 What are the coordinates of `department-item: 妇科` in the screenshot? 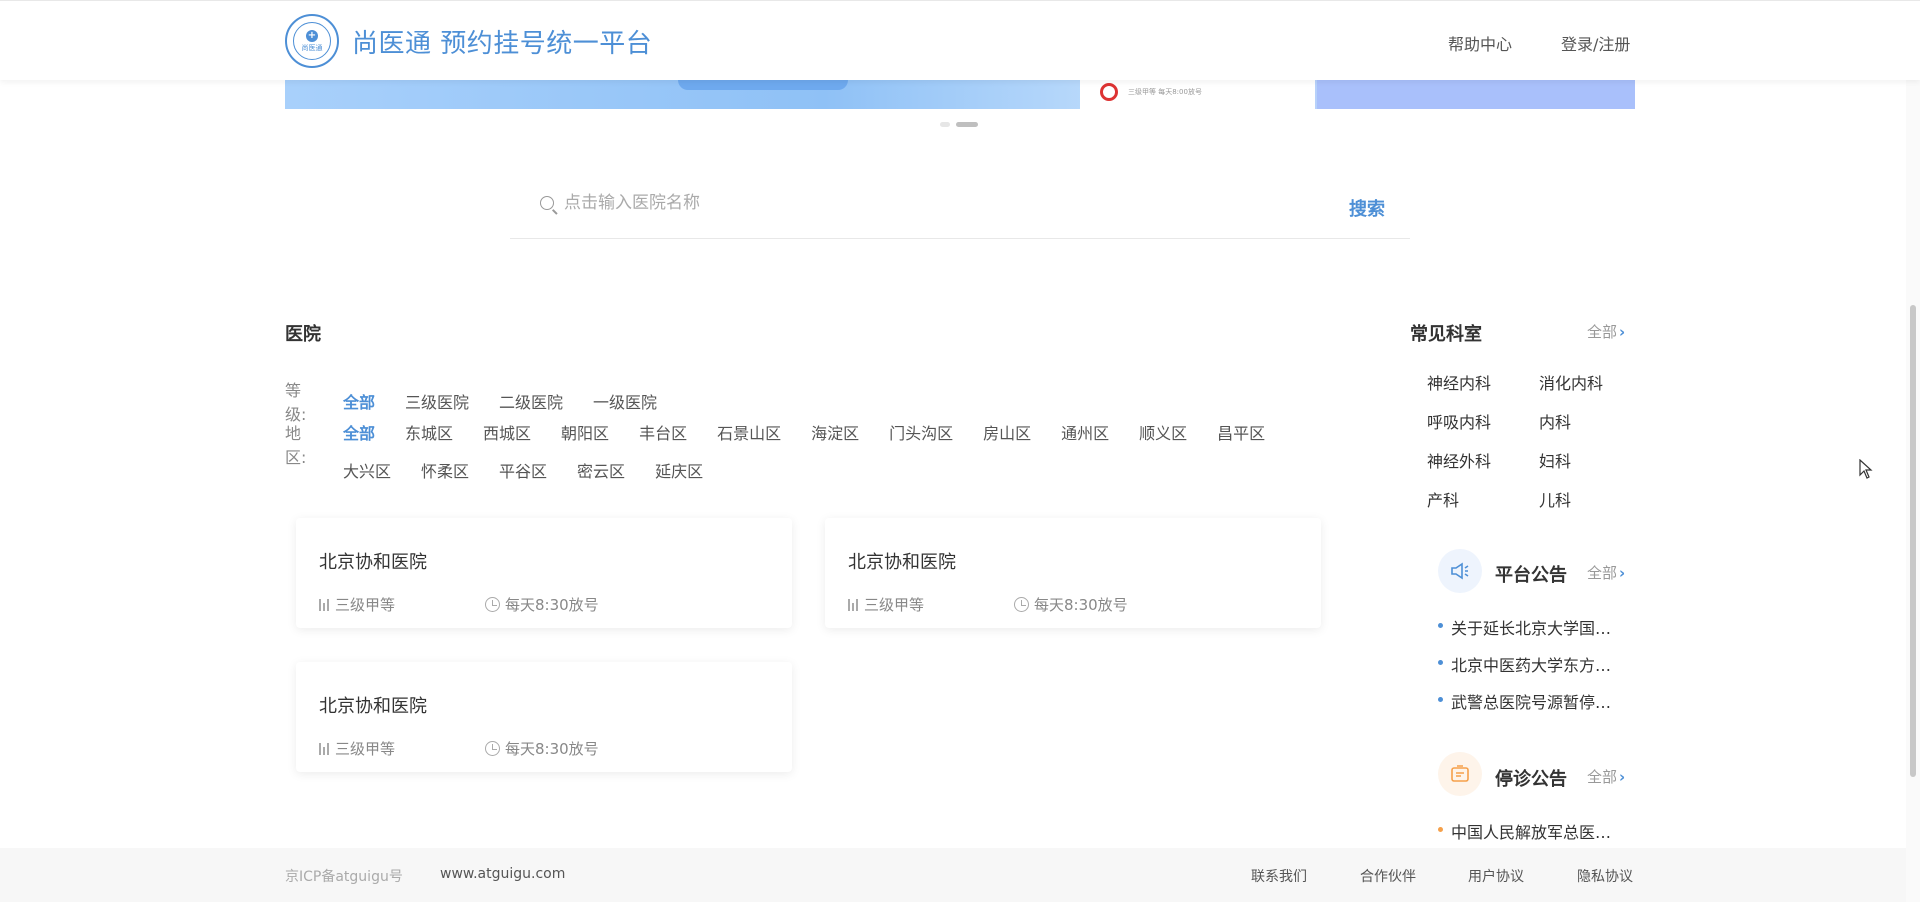 It's located at (1578, 460).